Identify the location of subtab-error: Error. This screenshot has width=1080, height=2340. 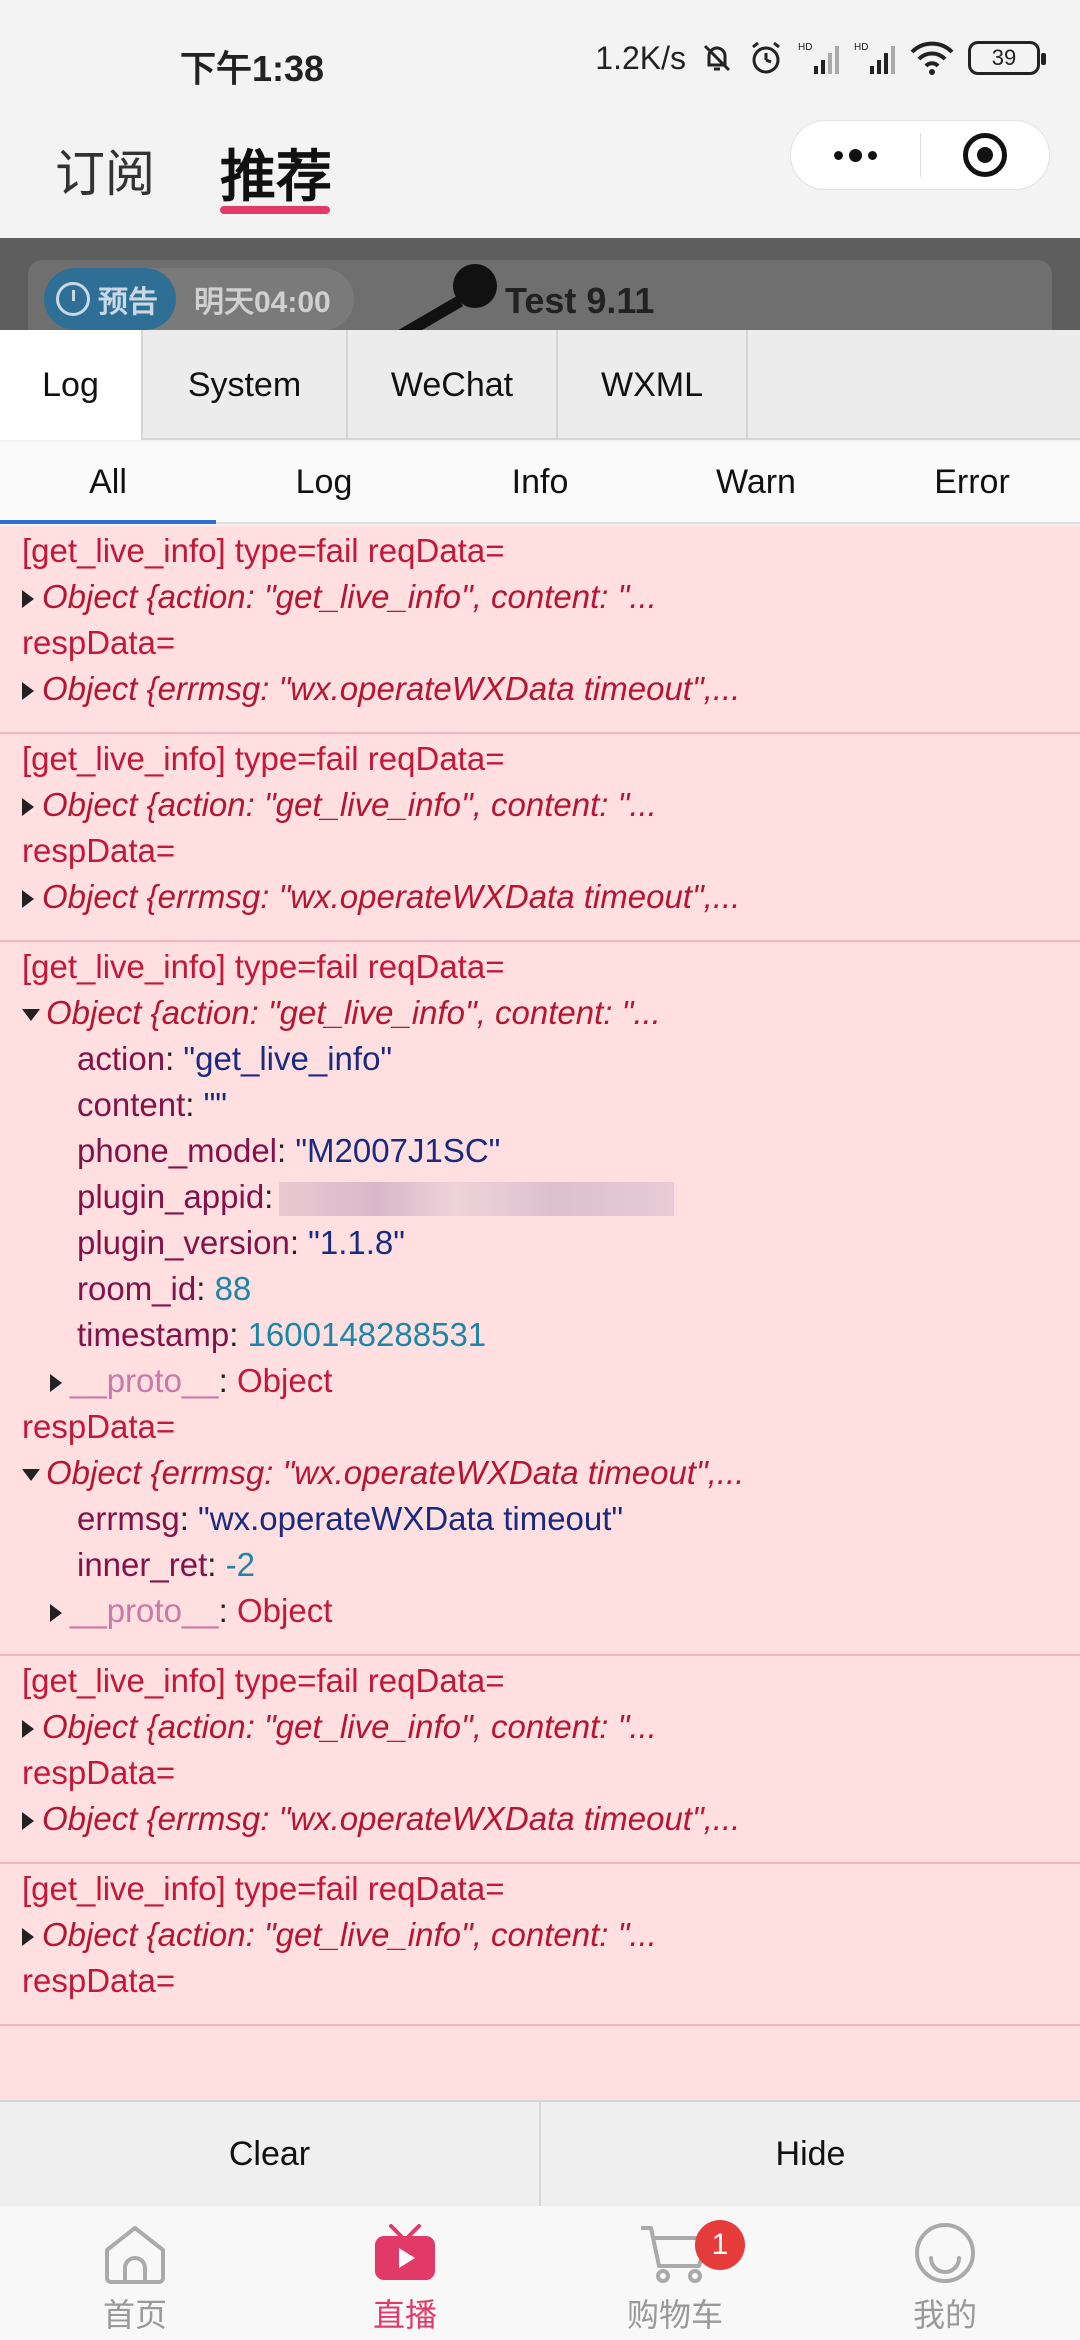
(972, 482).